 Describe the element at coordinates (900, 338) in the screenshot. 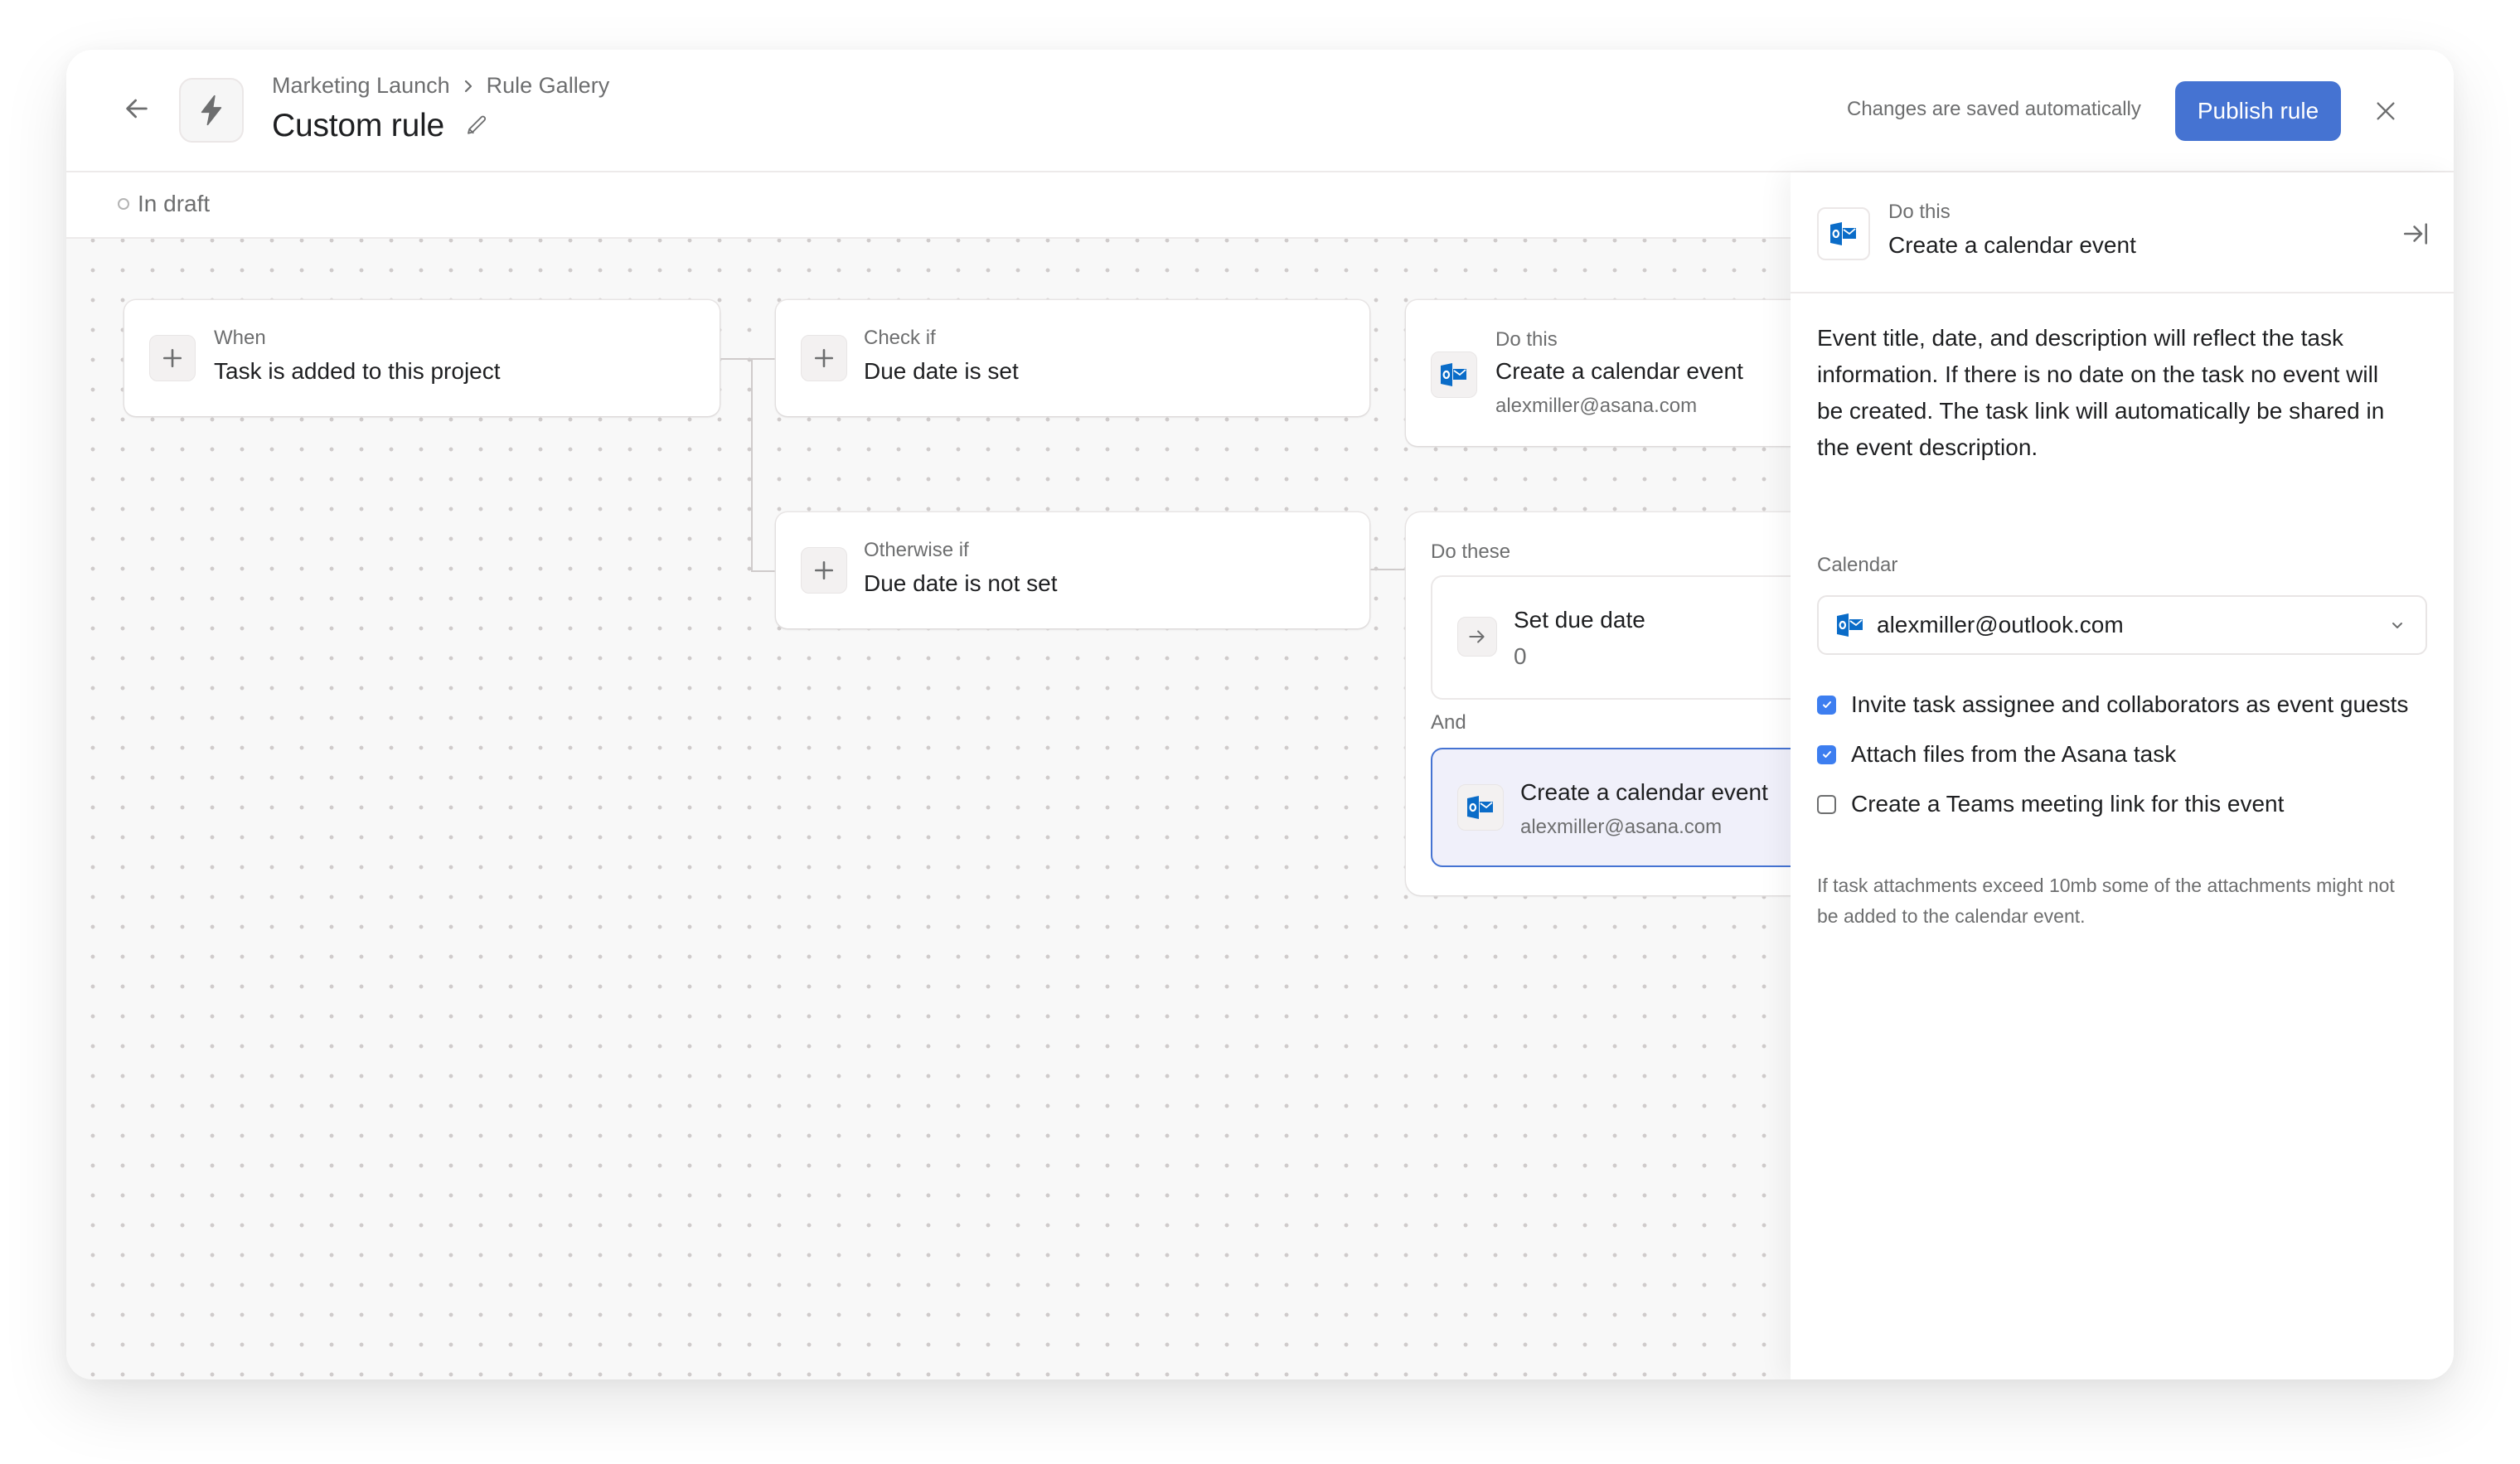

I see `condition-label: Check if` at that location.